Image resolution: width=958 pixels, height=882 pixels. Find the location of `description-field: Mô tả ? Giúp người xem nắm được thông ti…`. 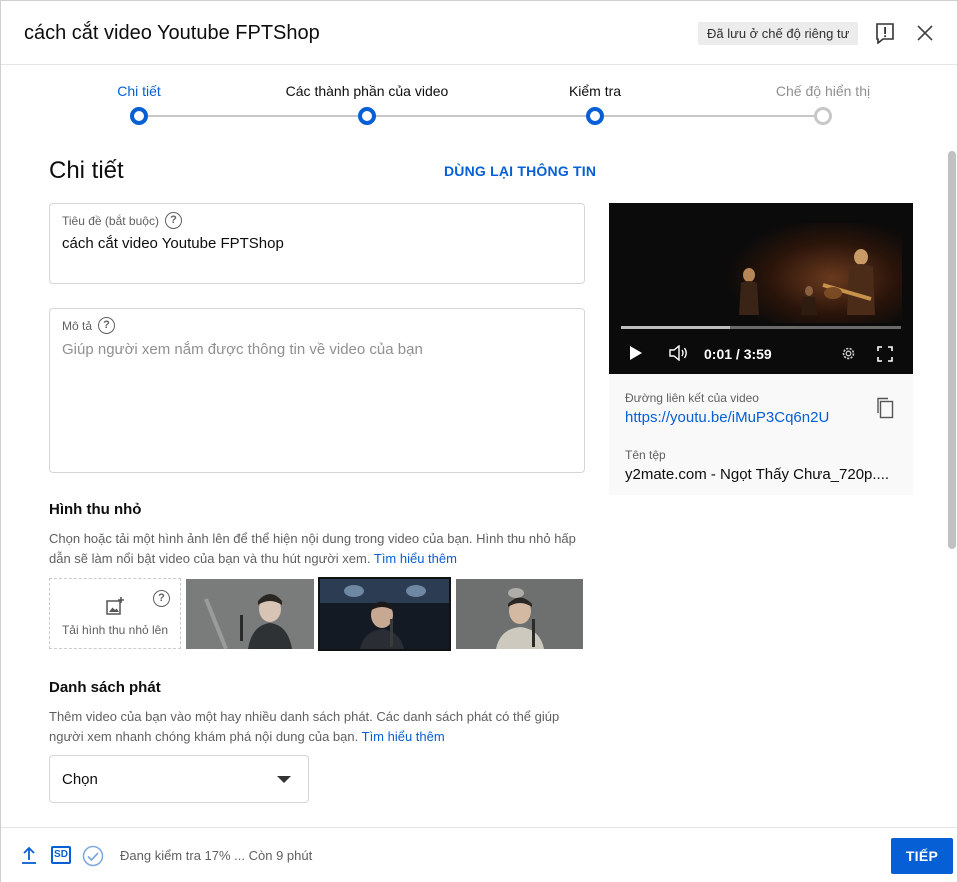

description-field: Mô tả ? Giúp người xem nắm được thông ti… is located at coordinates (317, 390).